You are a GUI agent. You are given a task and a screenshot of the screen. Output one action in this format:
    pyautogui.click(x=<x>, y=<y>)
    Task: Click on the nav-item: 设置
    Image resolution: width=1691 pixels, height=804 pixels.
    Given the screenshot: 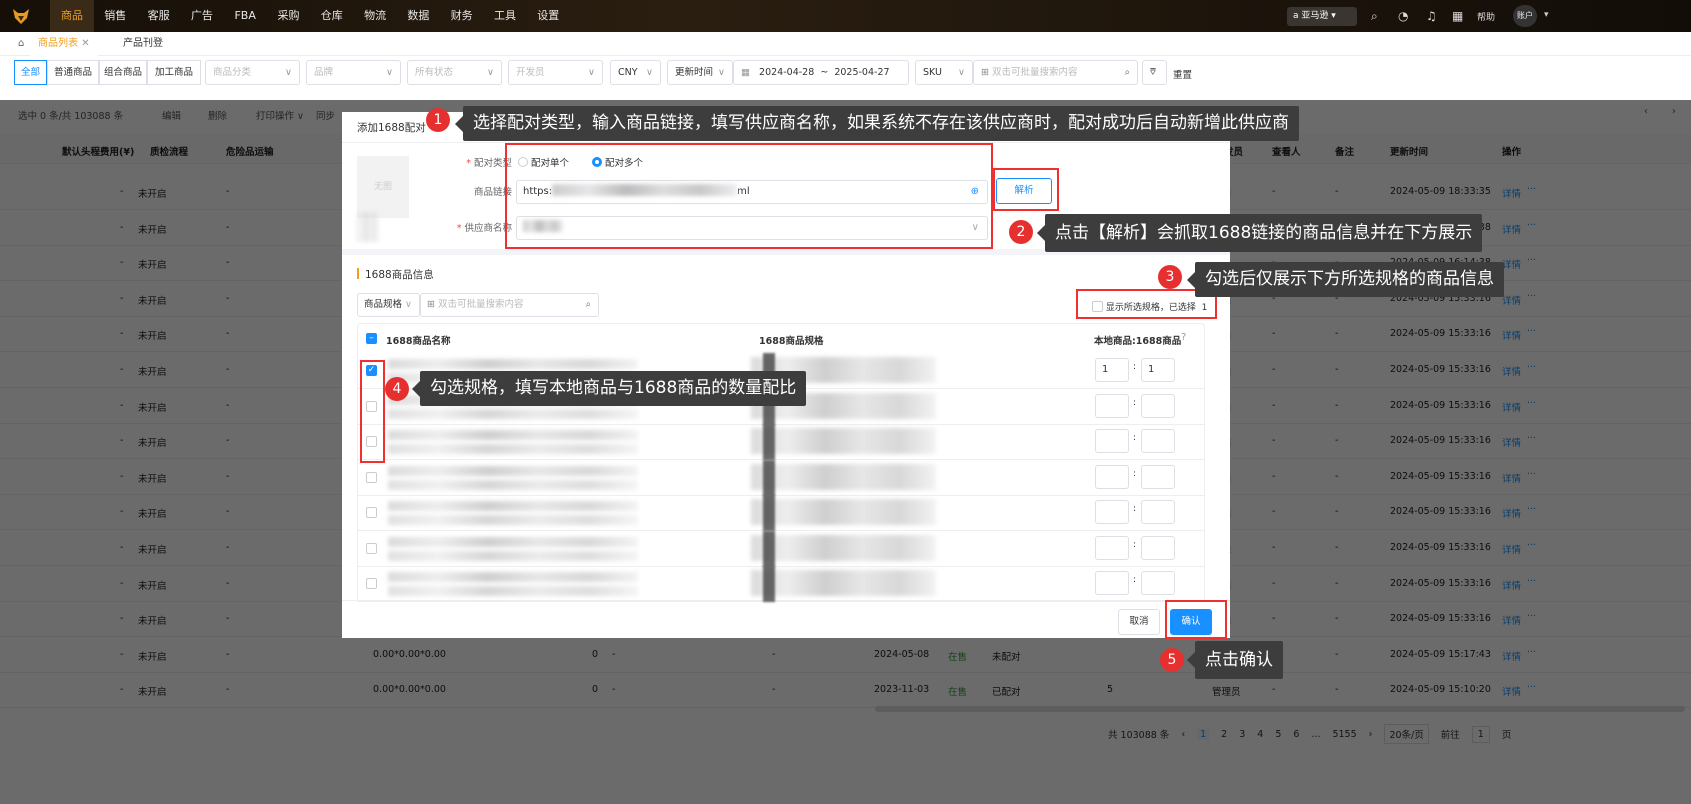 What is the action you would take?
    pyautogui.click(x=548, y=16)
    